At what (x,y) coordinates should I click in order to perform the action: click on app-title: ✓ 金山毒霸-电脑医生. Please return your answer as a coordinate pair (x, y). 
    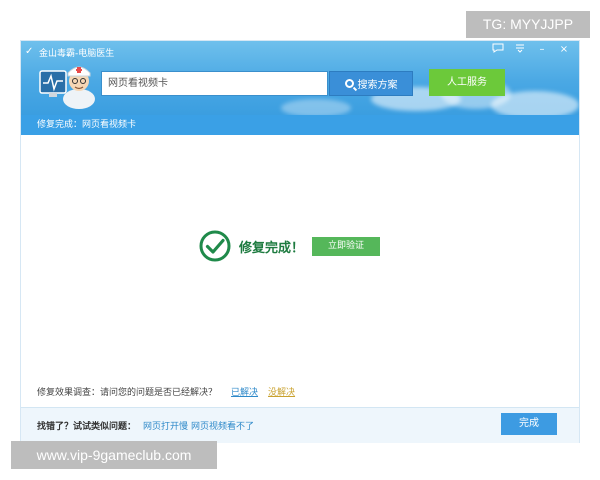
    Looking at the image, I should click on (69, 52).